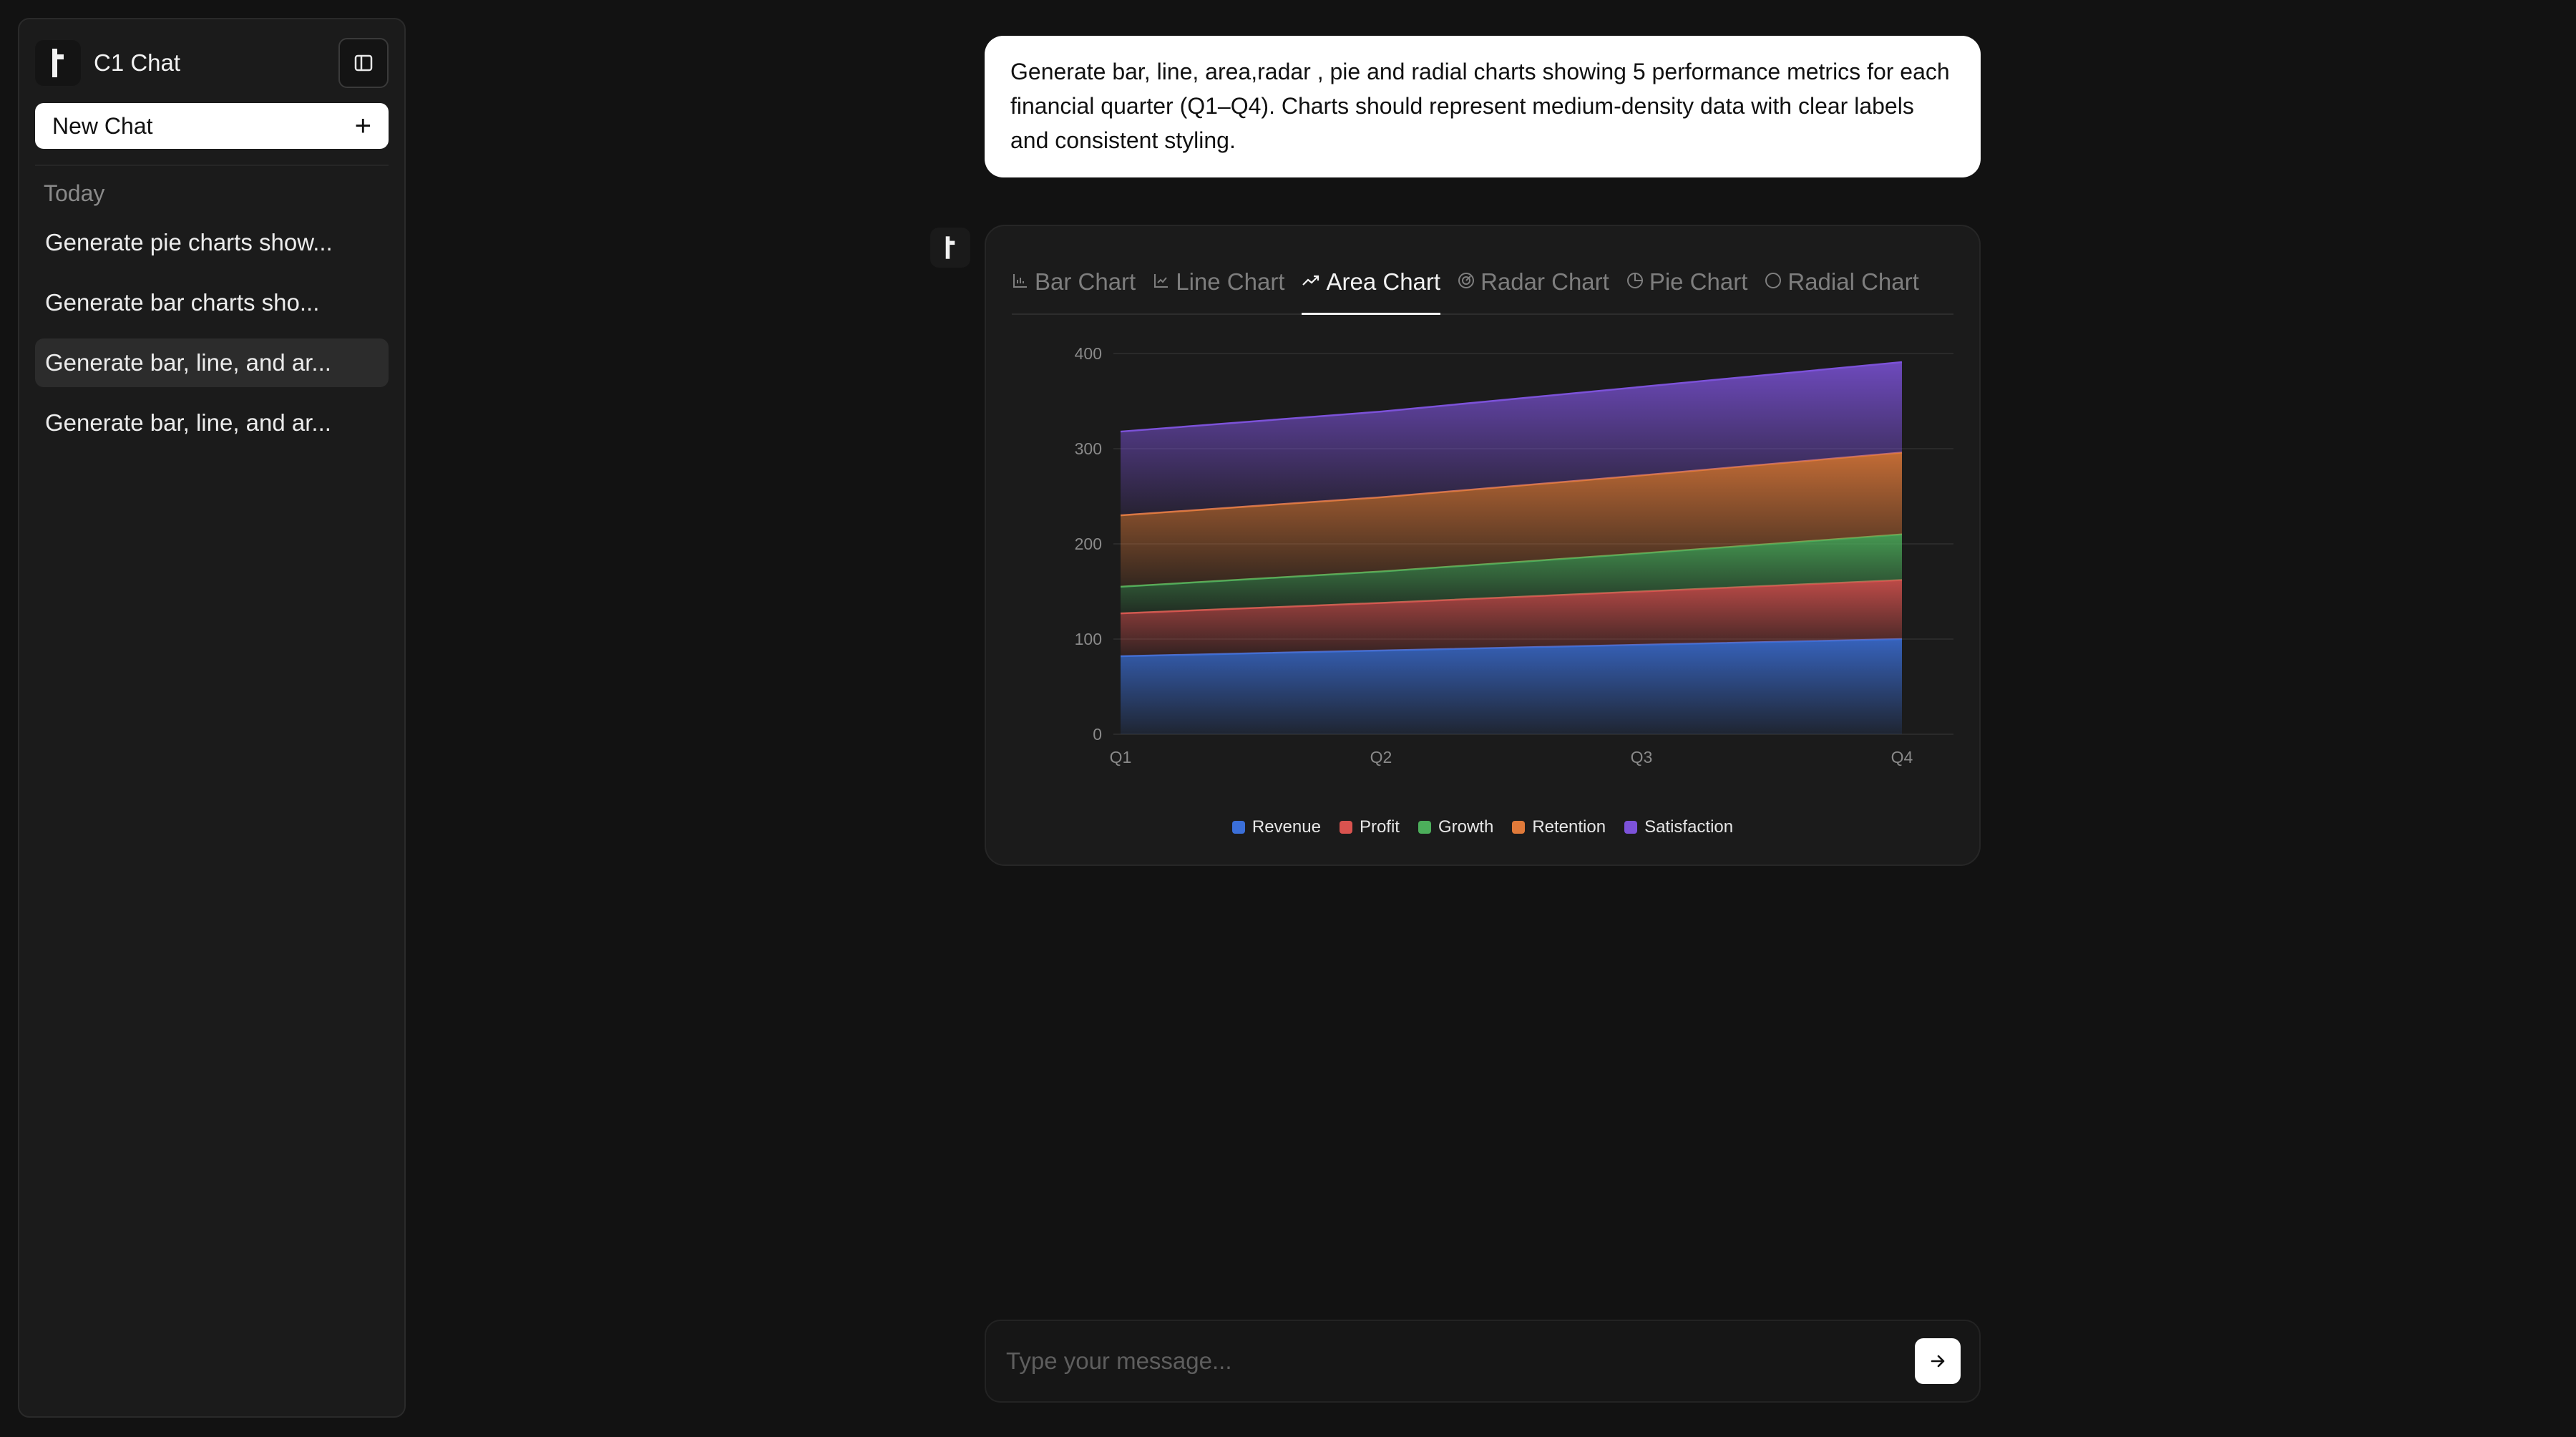  Describe the element at coordinates (1286, 827) in the screenshot. I see `legend-label: Revenue` at that location.